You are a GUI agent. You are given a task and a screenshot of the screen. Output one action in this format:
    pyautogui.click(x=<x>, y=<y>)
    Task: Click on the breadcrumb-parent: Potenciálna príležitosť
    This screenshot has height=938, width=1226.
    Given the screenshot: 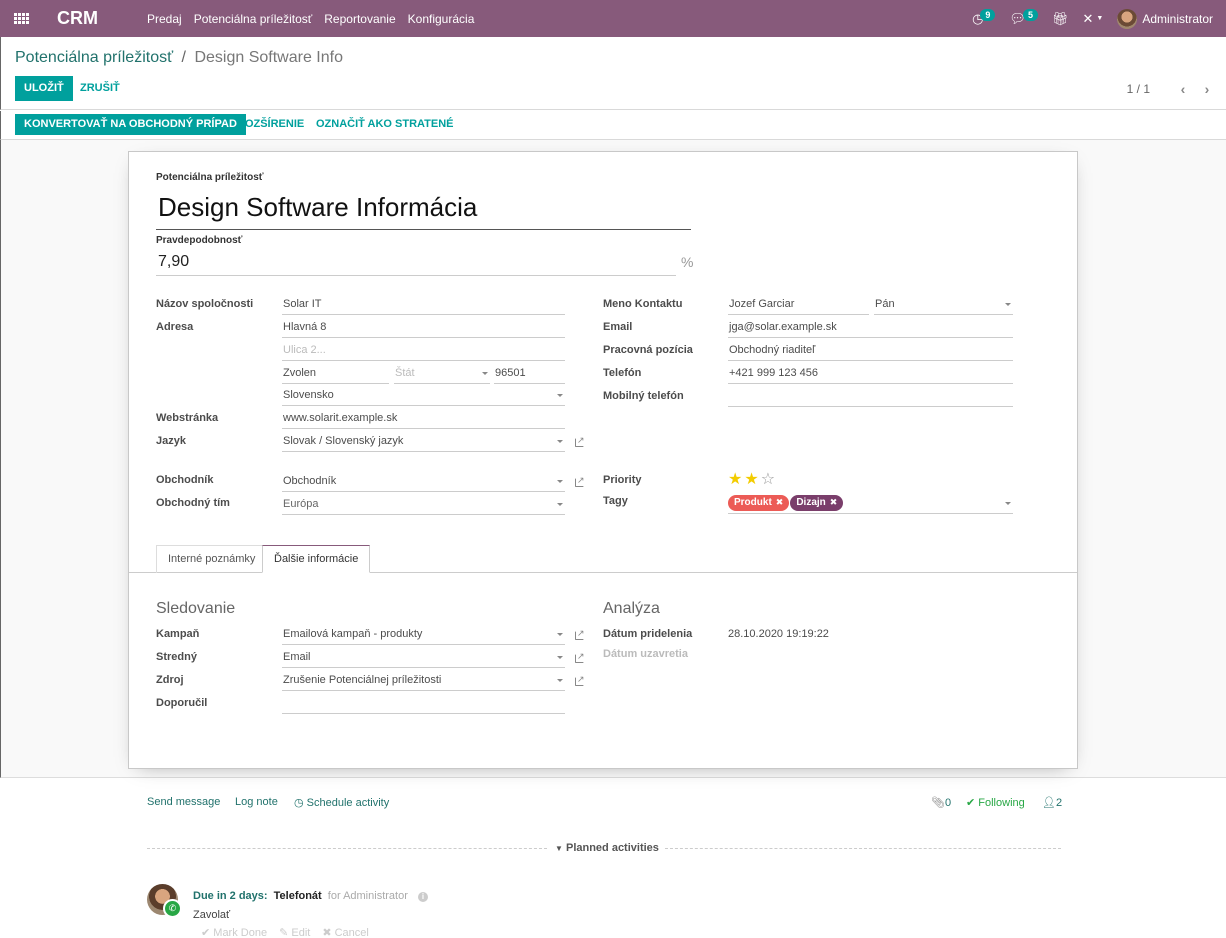 What is the action you would take?
    pyautogui.click(x=94, y=57)
    